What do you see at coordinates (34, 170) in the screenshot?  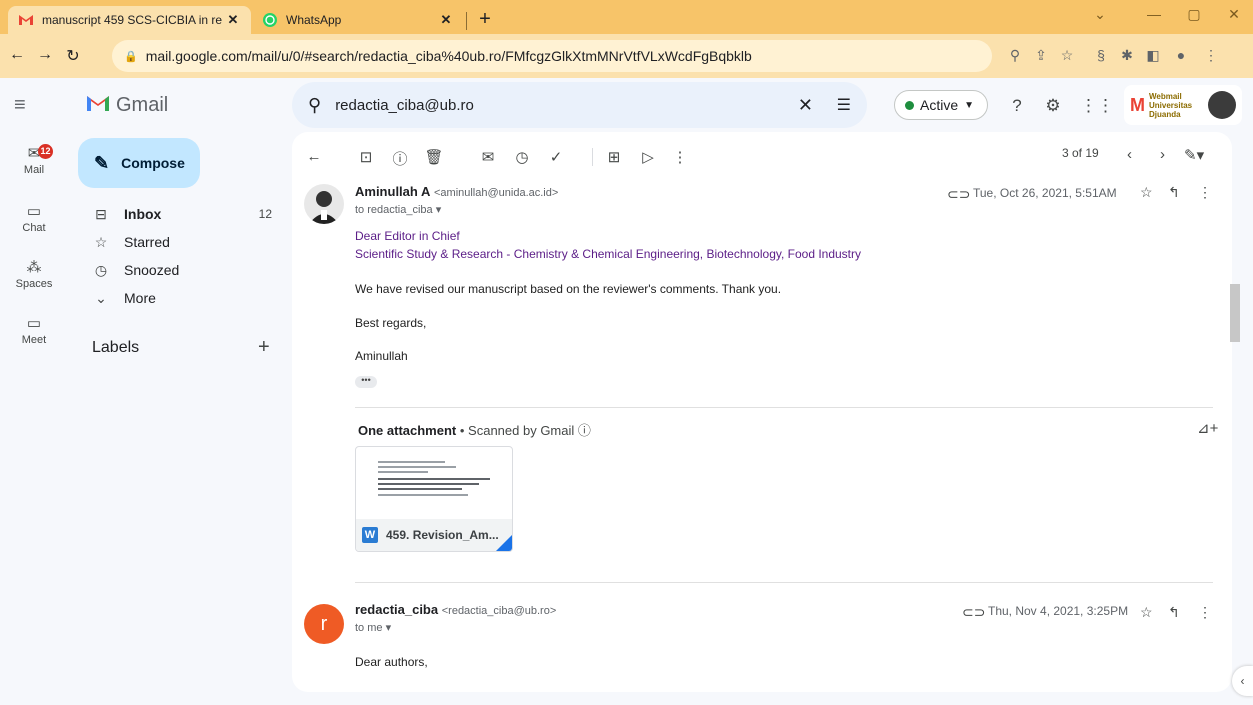 I see `rail-mail-label: Mail` at bounding box center [34, 170].